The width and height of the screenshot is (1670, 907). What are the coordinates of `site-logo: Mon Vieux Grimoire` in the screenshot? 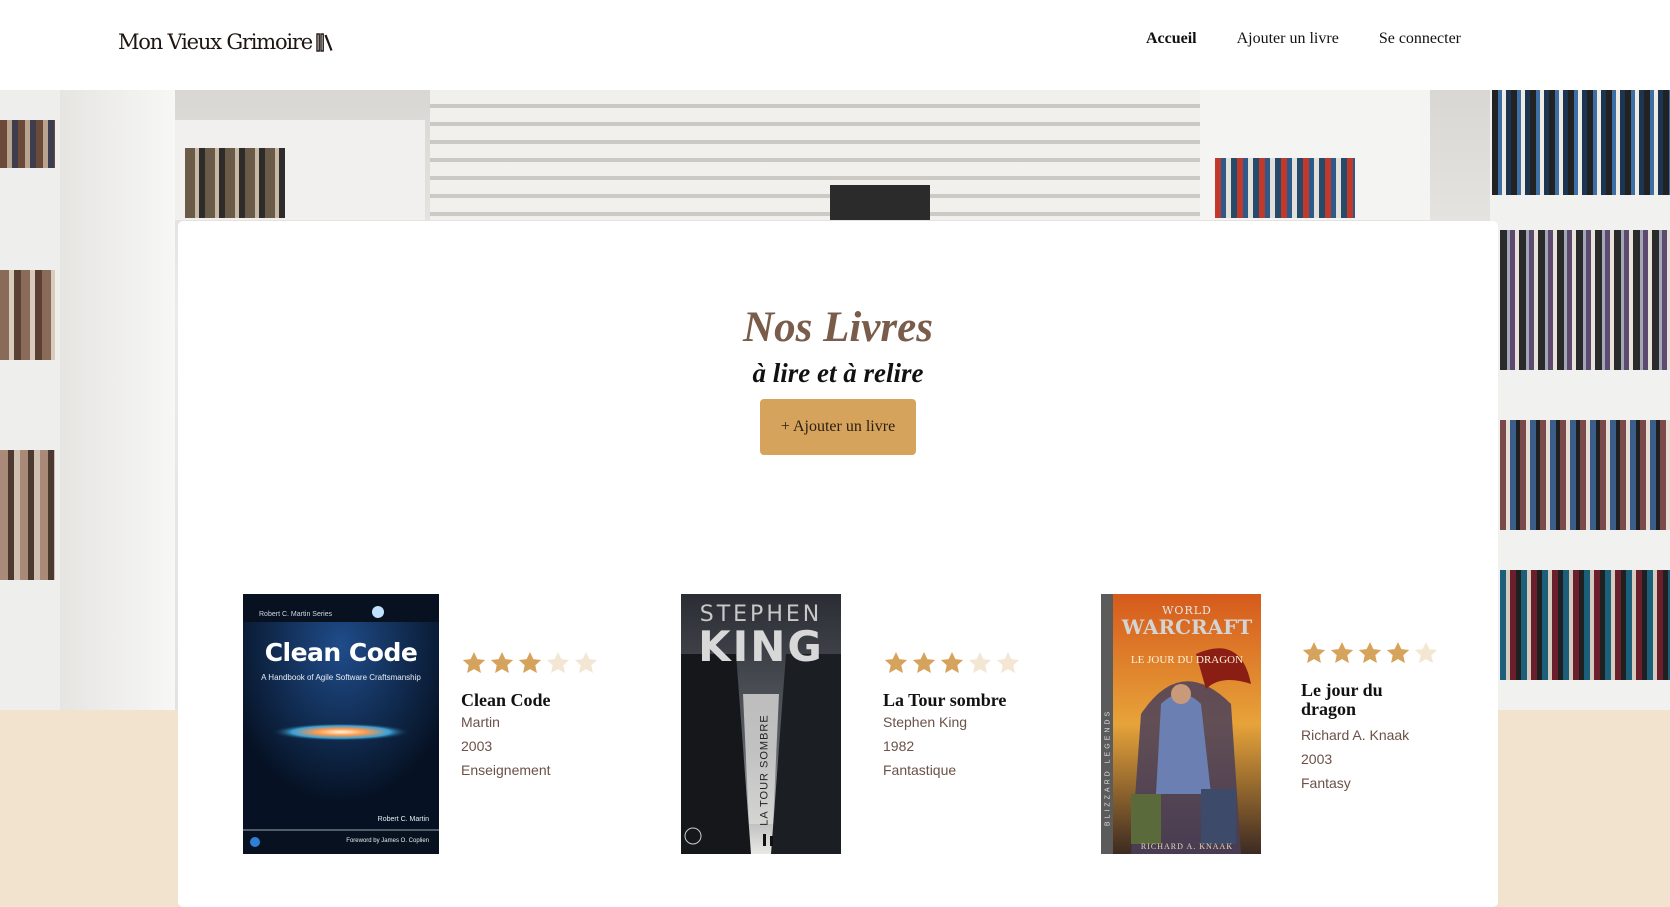 It's located at (226, 42).